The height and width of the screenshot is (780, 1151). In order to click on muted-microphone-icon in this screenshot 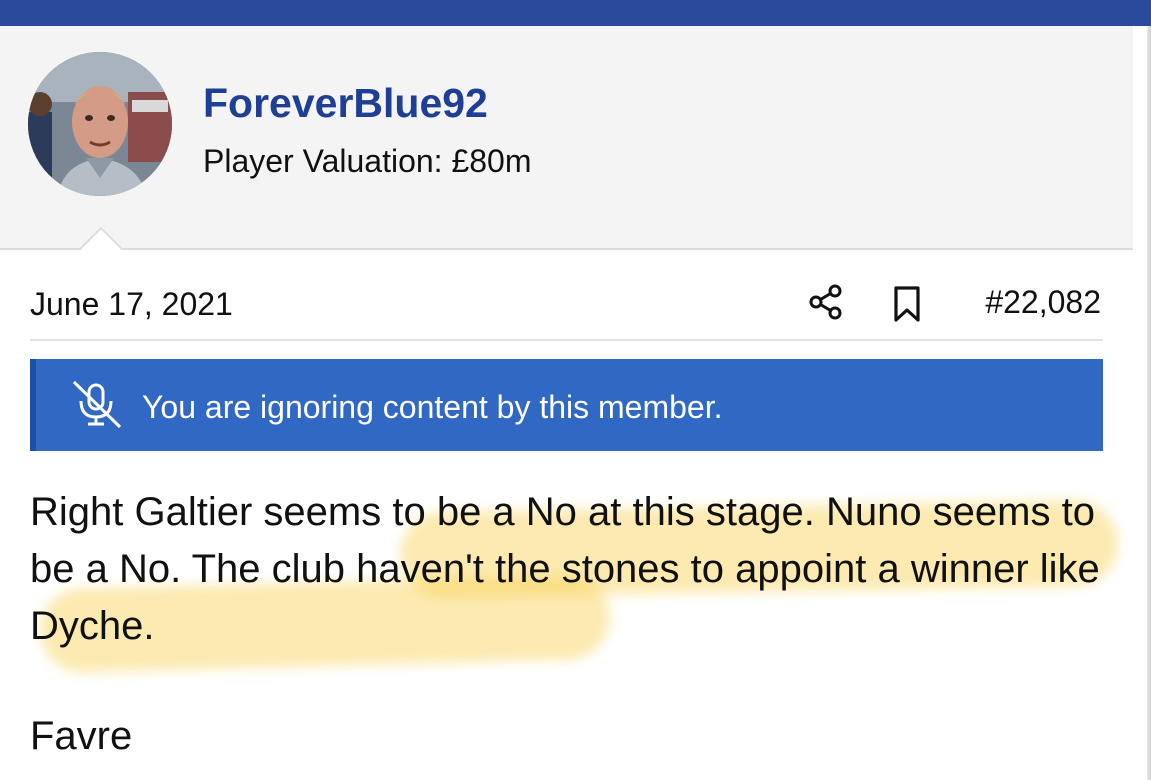, I will do `click(97, 404)`.